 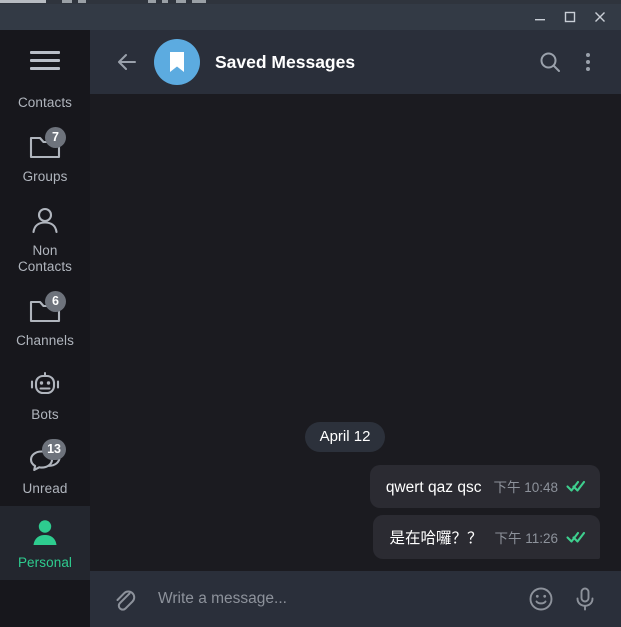 I want to click on message-row: qwert qaz qsc 下午 10:48, so click(x=345, y=486).